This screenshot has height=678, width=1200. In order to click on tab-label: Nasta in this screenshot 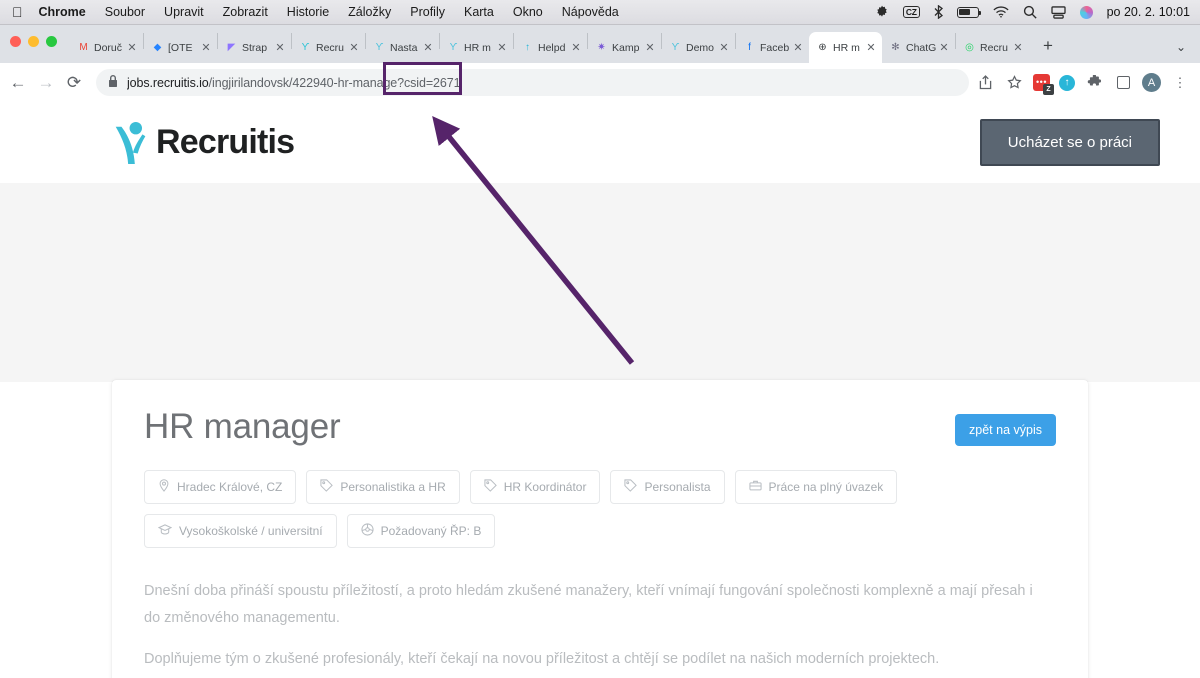, I will do `click(404, 47)`.